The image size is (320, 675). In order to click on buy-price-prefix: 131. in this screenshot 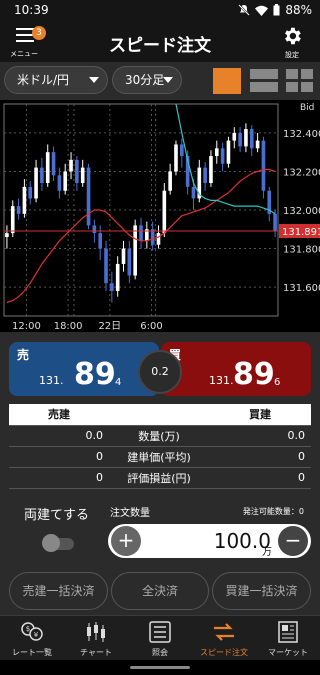, I will do `click(221, 380)`.